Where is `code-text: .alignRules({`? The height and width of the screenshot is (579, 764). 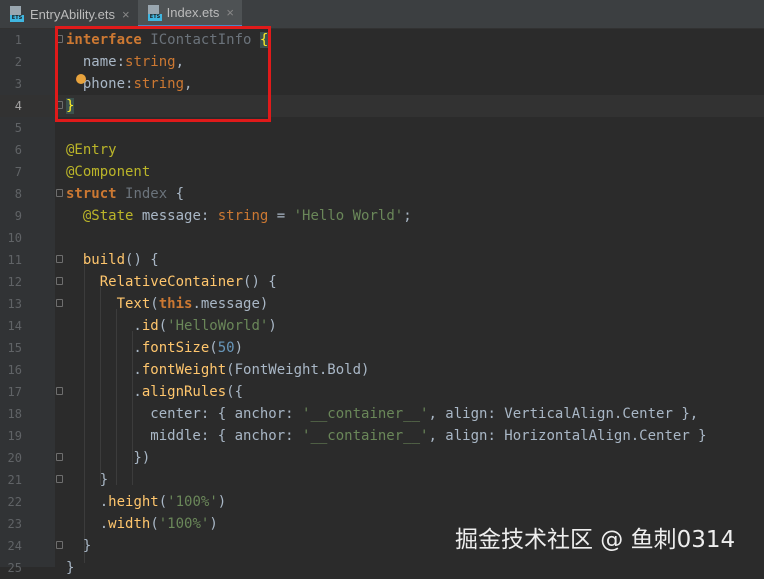 code-text: .alignRules({ is located at coordinates (155, 392).